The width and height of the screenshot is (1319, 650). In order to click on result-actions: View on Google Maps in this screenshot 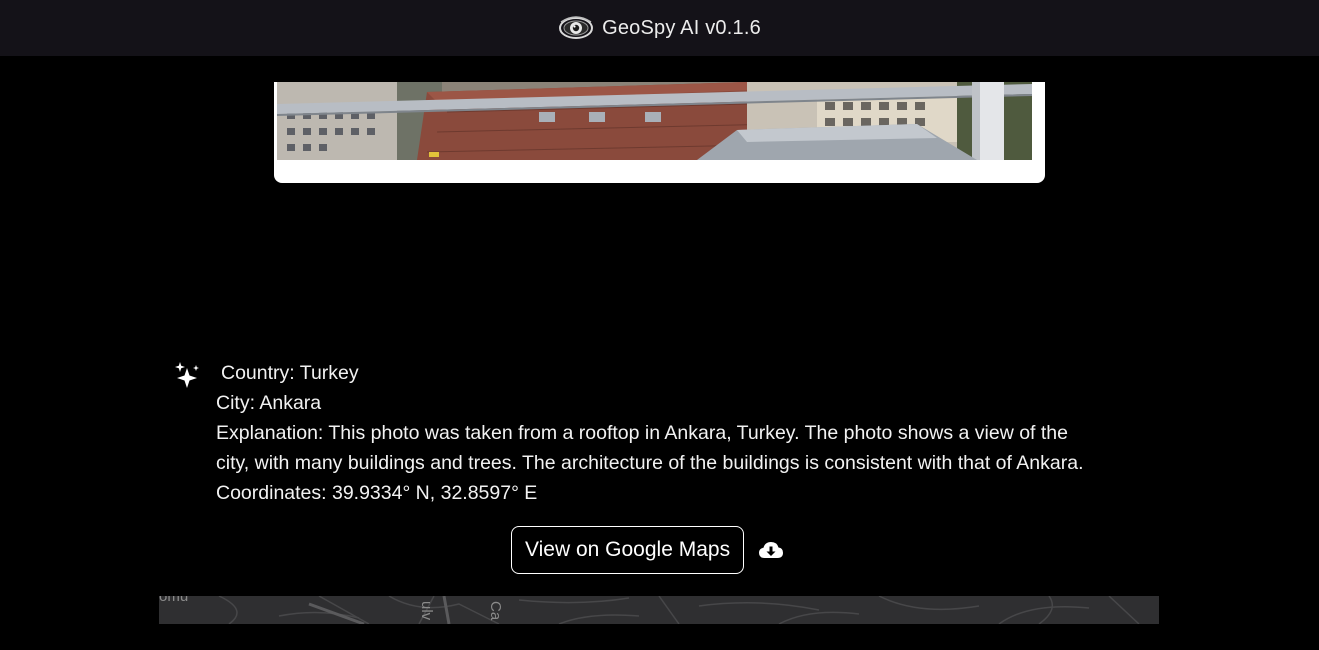, I will do `click(647, 550)`.